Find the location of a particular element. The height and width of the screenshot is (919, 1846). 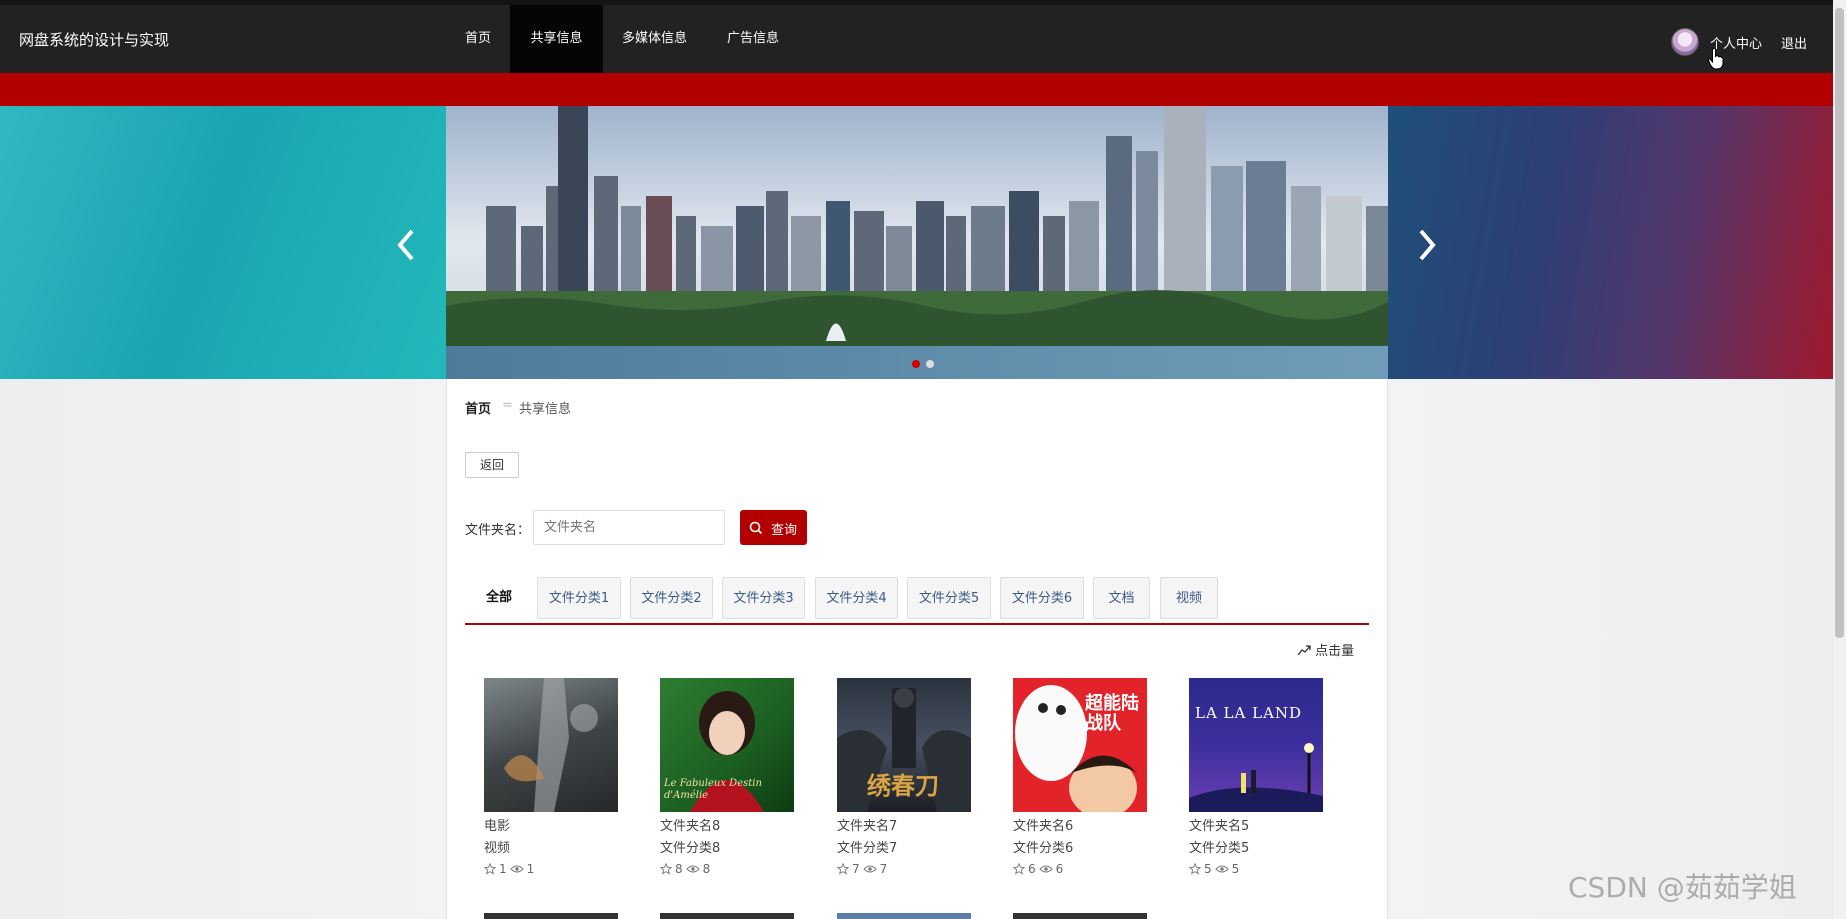

carousel-next-icon is located at coordinates (1427, 245).